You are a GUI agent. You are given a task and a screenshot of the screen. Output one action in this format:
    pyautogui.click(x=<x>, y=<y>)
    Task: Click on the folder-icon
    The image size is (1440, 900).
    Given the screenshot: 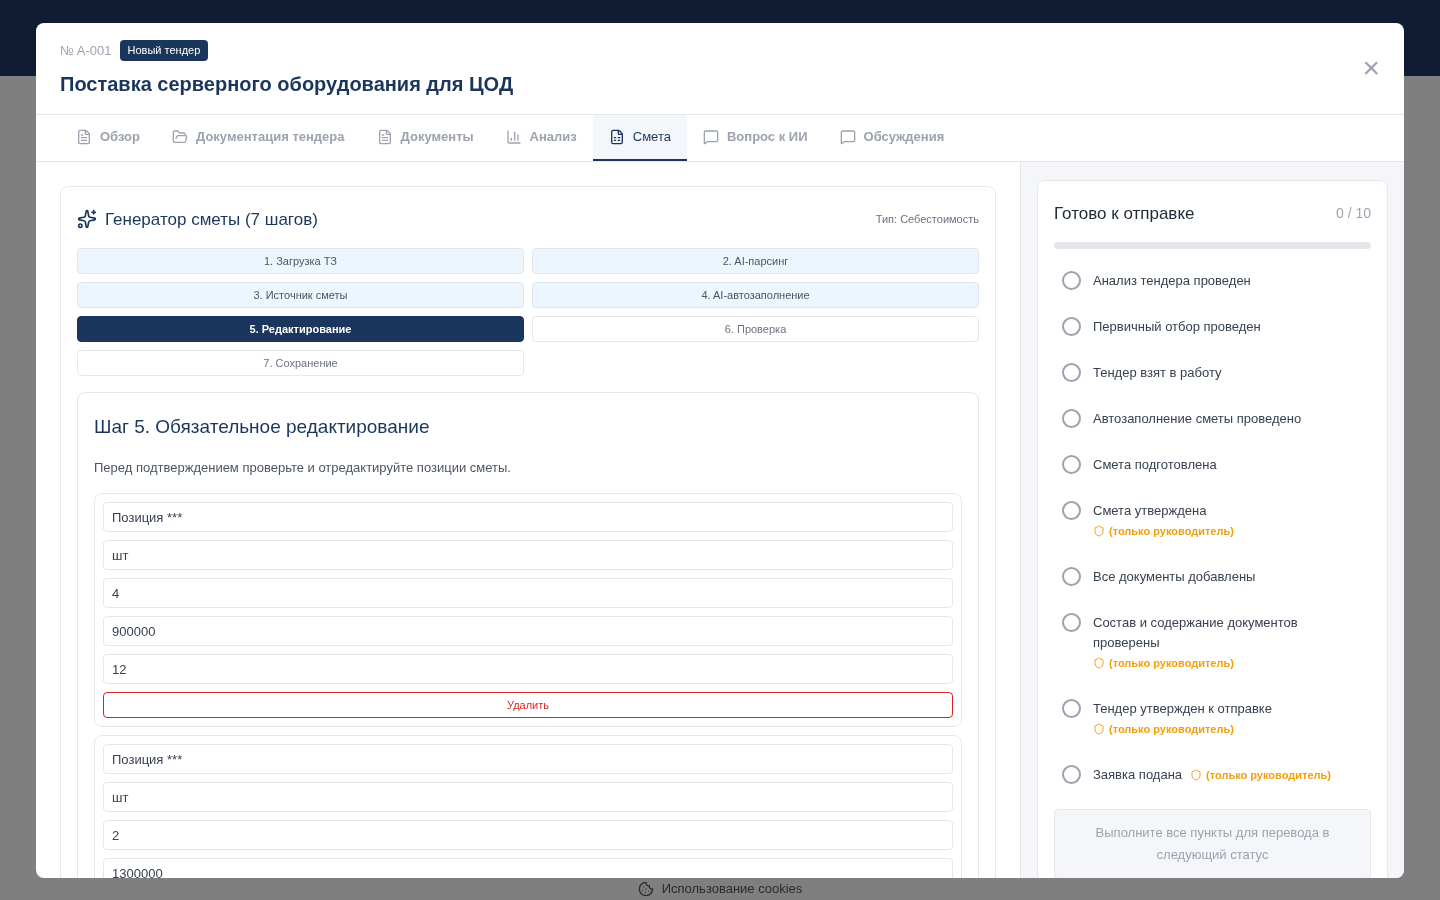 What is the action you would take?
    pyautogui.click(x=180, y=136)
    